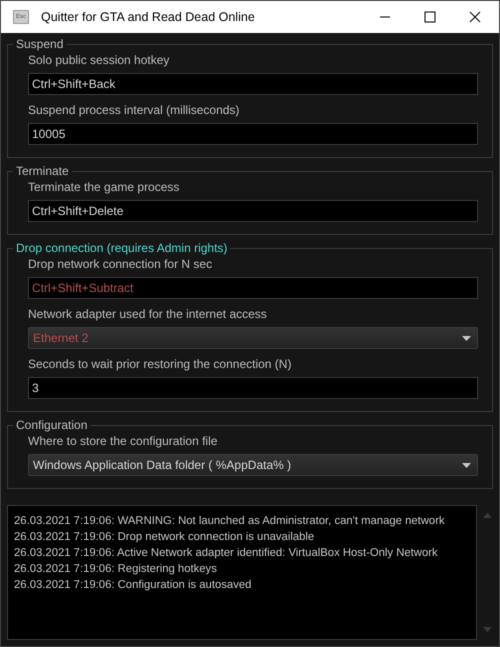 This screenshot has height=647, width=500. Describe the element at coordinates (121, 248) in the screenshot. I see `group-title: Drop connection (requires Admin rights)` at that location.